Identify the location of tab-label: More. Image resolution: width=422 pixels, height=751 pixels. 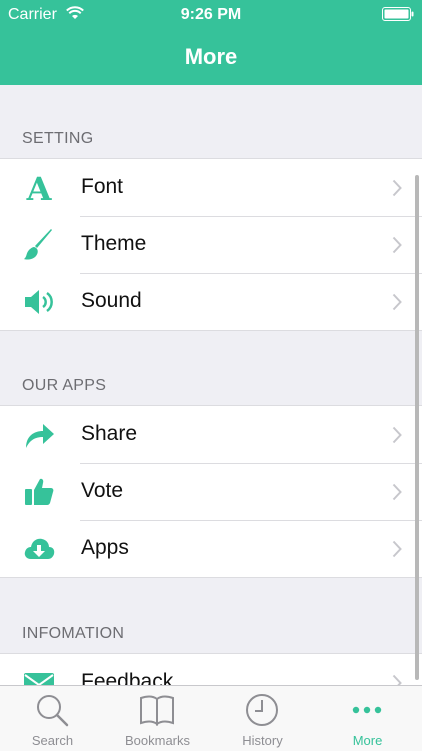
(367, 740).